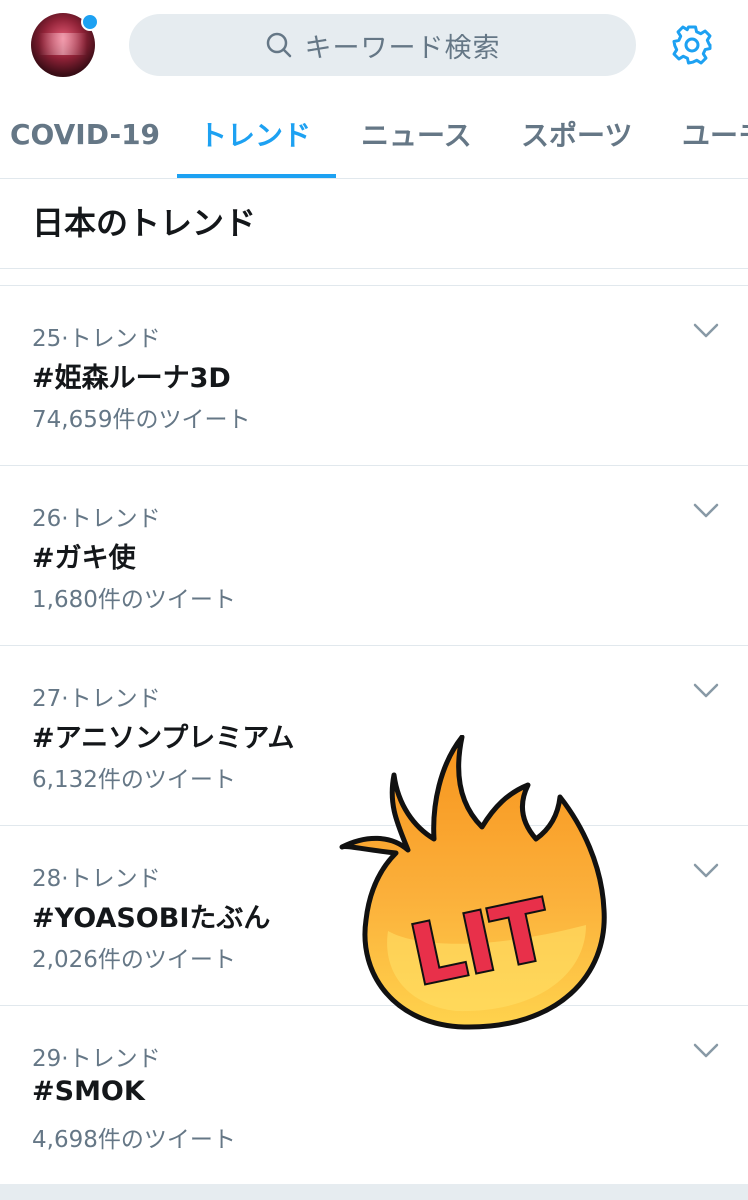  I want to click on section-title: 日本のトレンド, so click(144, 223).